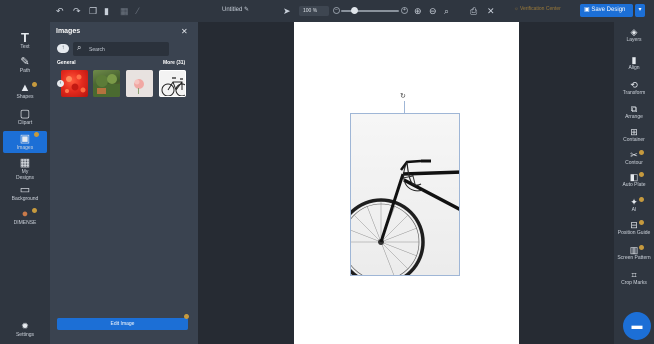  I want to click on sidebar-item-dimense: ● DIMENSE, so click(25, 217).